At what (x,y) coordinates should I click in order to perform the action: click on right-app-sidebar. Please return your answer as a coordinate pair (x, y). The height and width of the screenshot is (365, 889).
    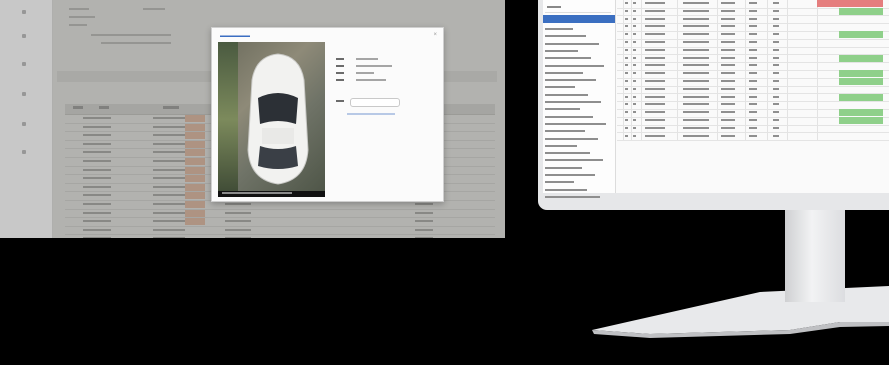
    Looking at the image, I should click on (579, 99).